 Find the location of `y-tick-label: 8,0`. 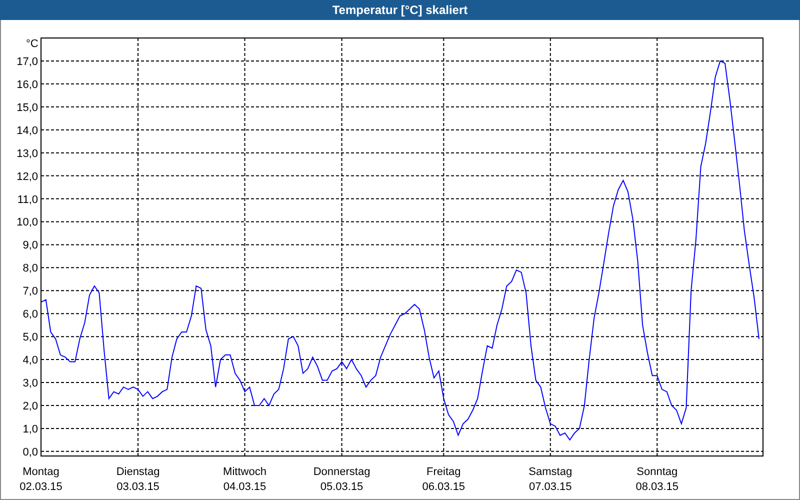

y-tick-label: 8,0 is located at coordinates (30, 268).